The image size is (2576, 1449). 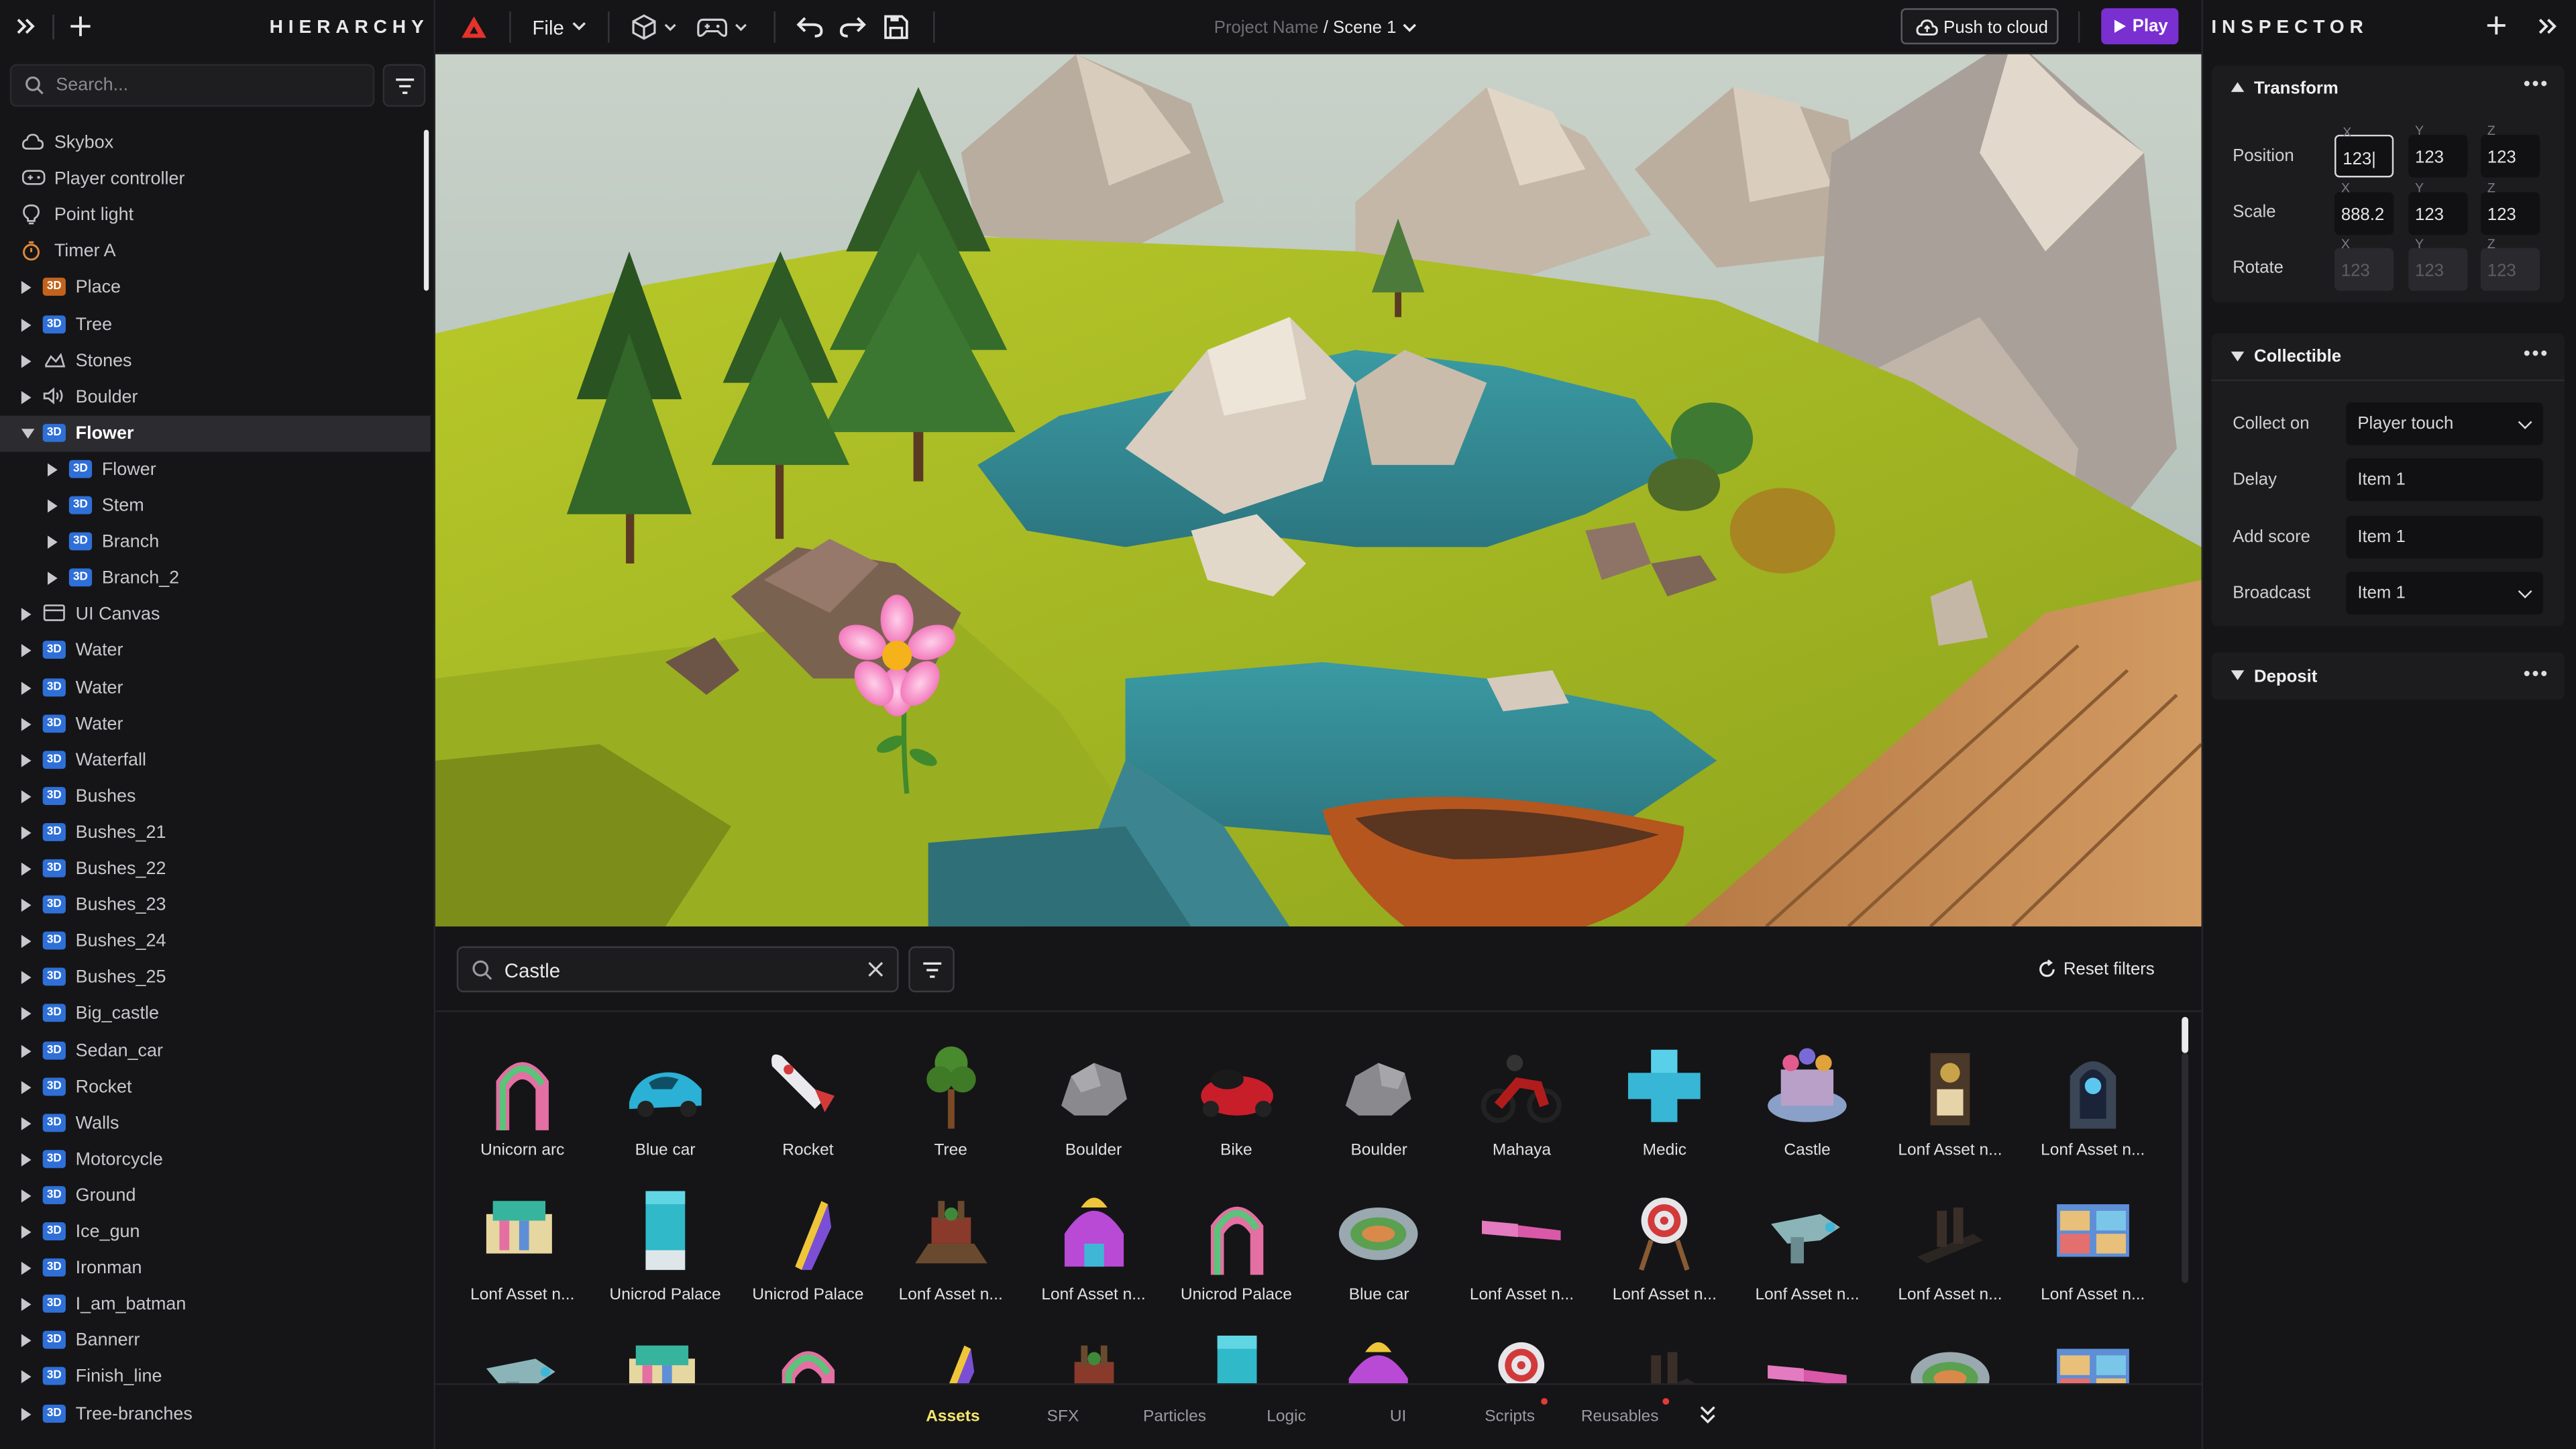 I want to click on hierarchy-scrollbar, so click(x=426, y=210).